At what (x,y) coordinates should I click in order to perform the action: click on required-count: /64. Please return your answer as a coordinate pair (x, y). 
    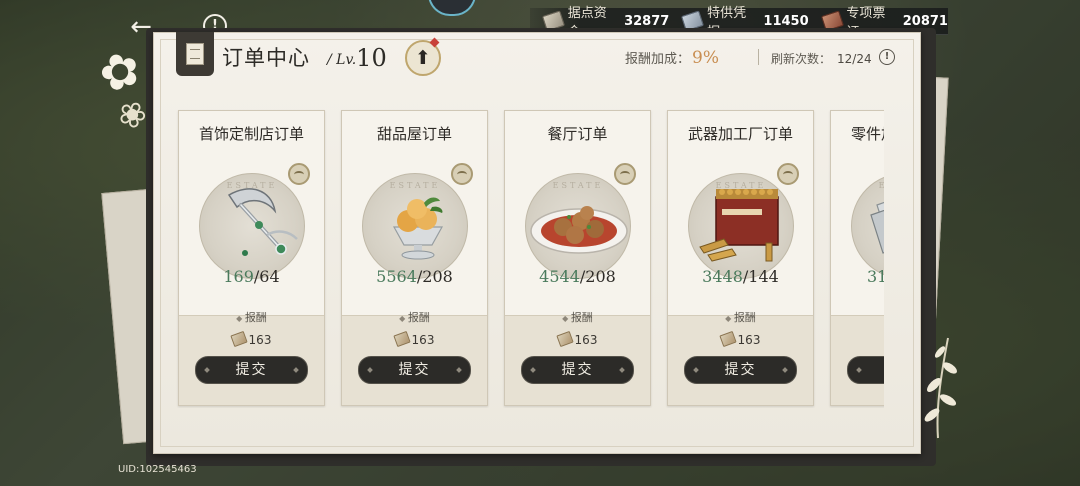
    Looking at the image, I should click on (266, 276).